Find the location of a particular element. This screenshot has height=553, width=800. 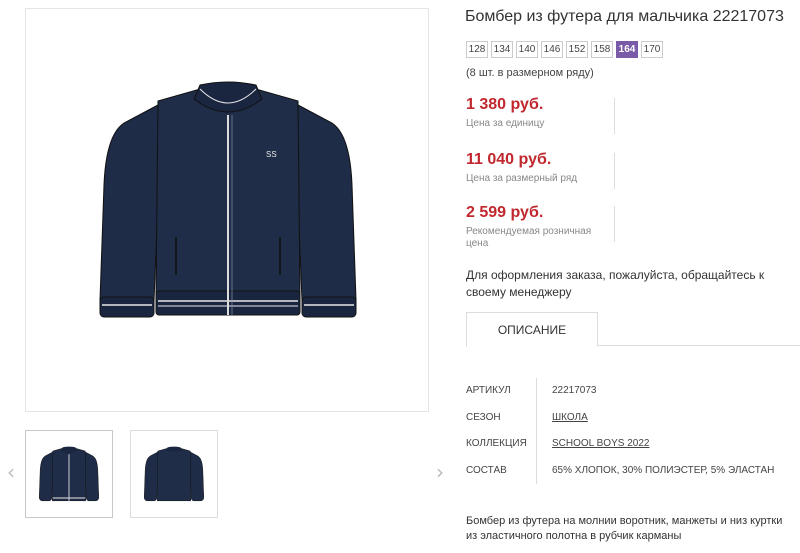

spec-key: СЕЗОН is located at coordinates (483, 417).